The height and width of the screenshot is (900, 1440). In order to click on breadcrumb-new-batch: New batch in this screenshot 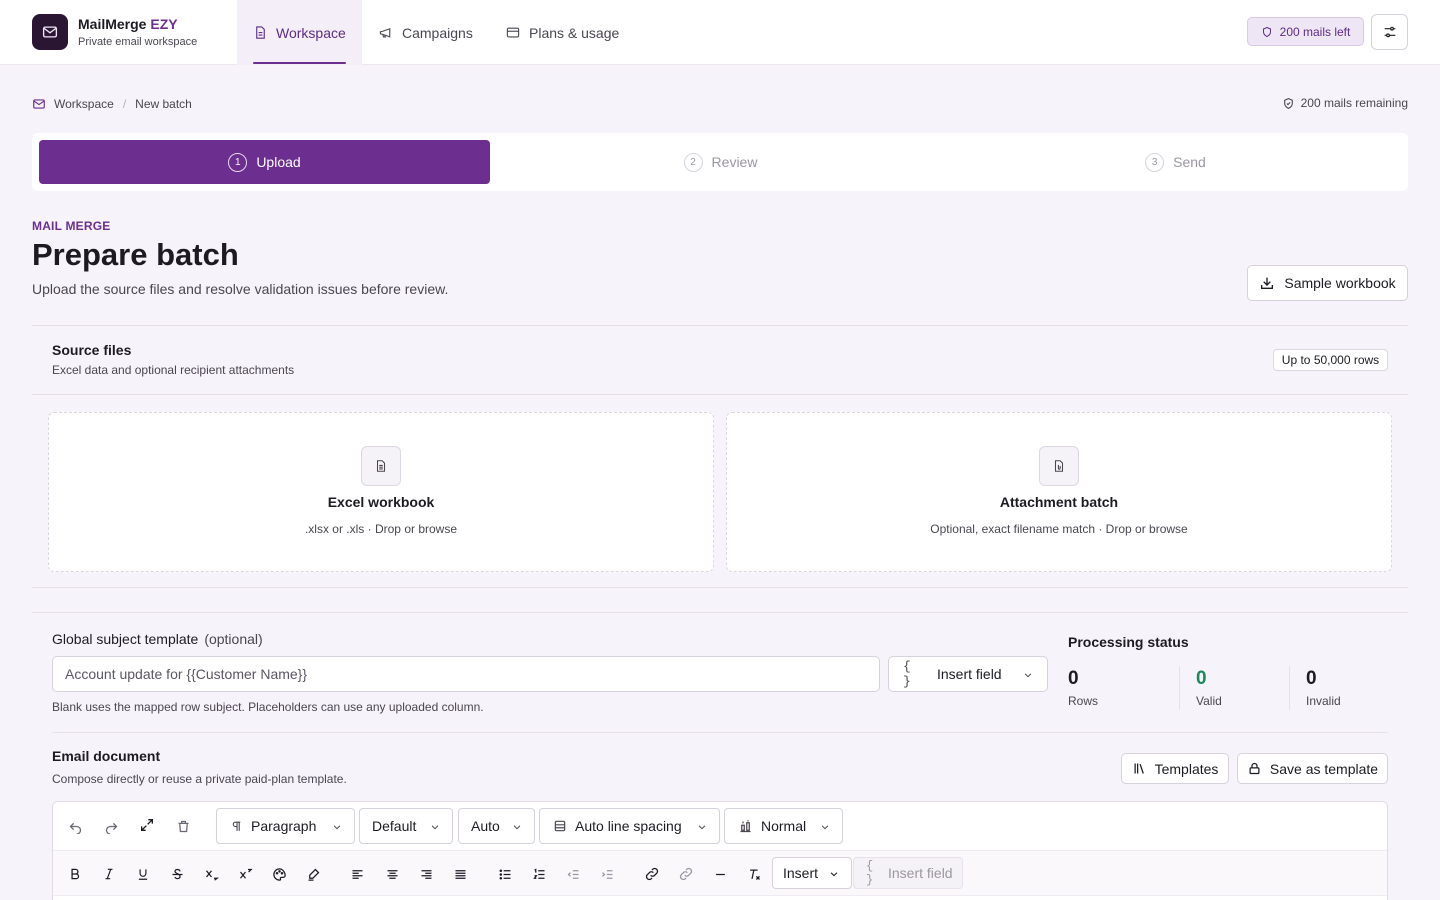, I will do `click(163, 104)`.